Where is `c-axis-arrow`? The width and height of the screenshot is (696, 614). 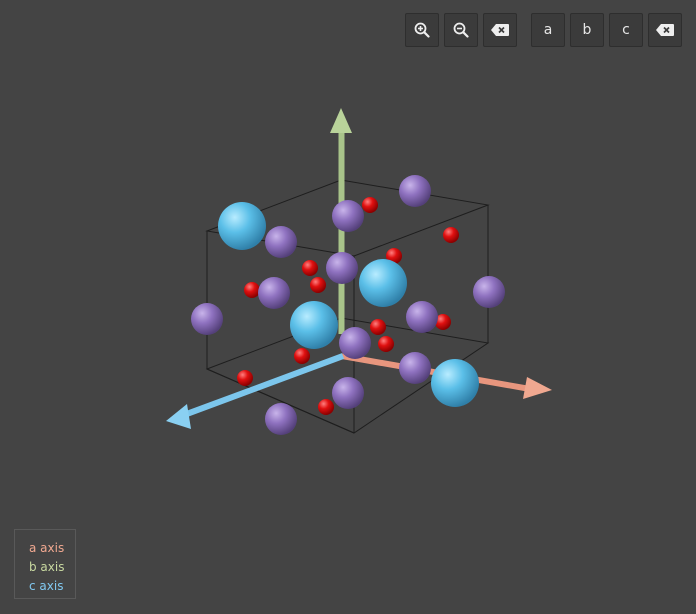
c-axis-arrow is located at coordinates (255, 391).